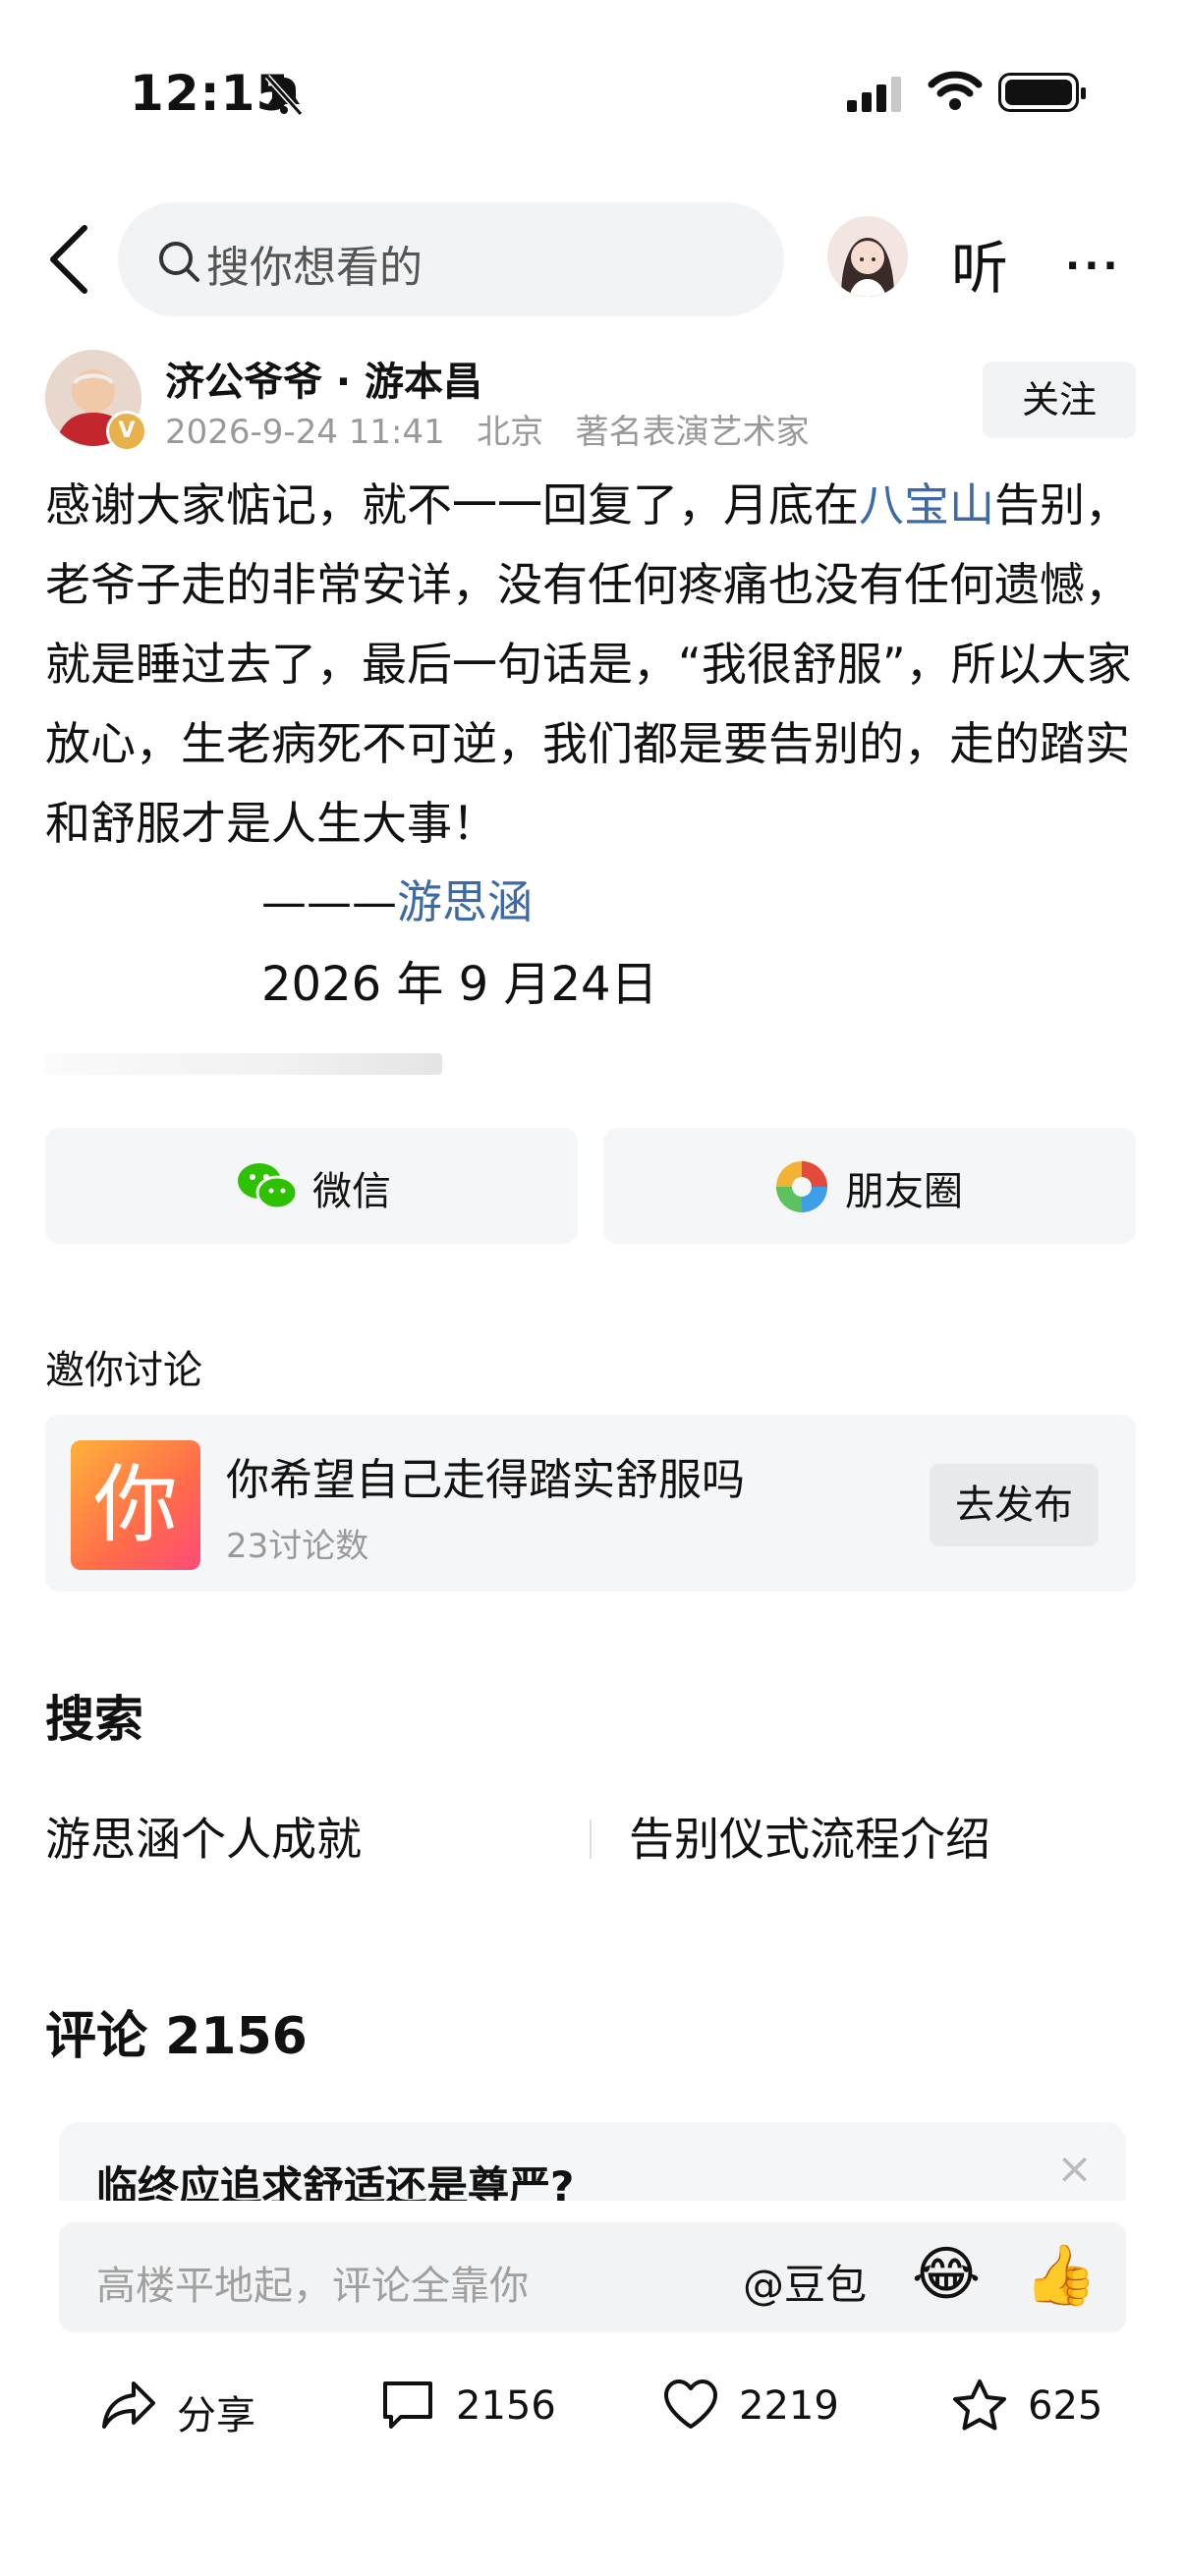 The image size is (1185, 2576). Describe the element at coordinates (947, 2274) in the screenshot. I see `laugh-emoji-icon: 😂` at that location.